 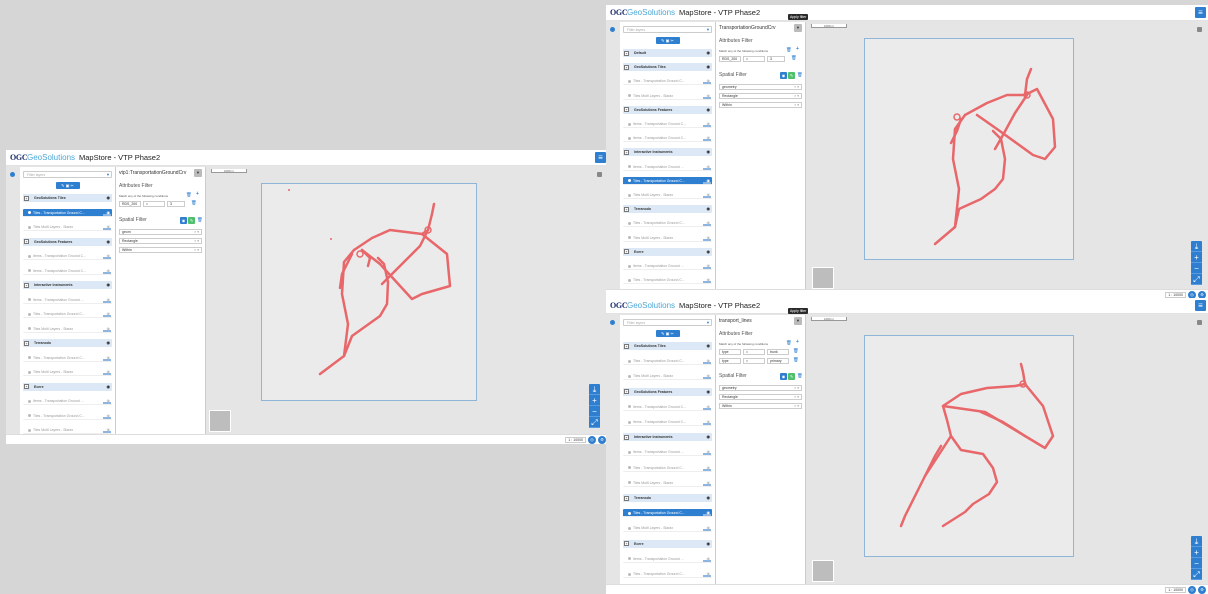 I want to click on field-select: type, so click(x=730, y=361).